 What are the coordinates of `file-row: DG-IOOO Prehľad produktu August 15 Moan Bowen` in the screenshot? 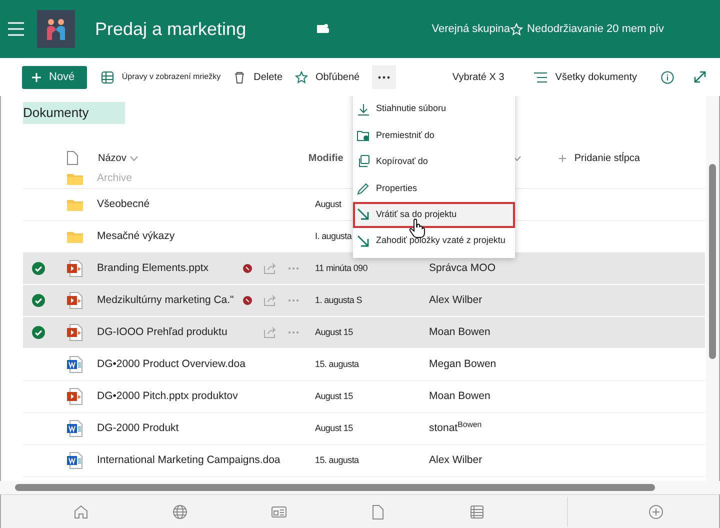 It's located at (364, 333).